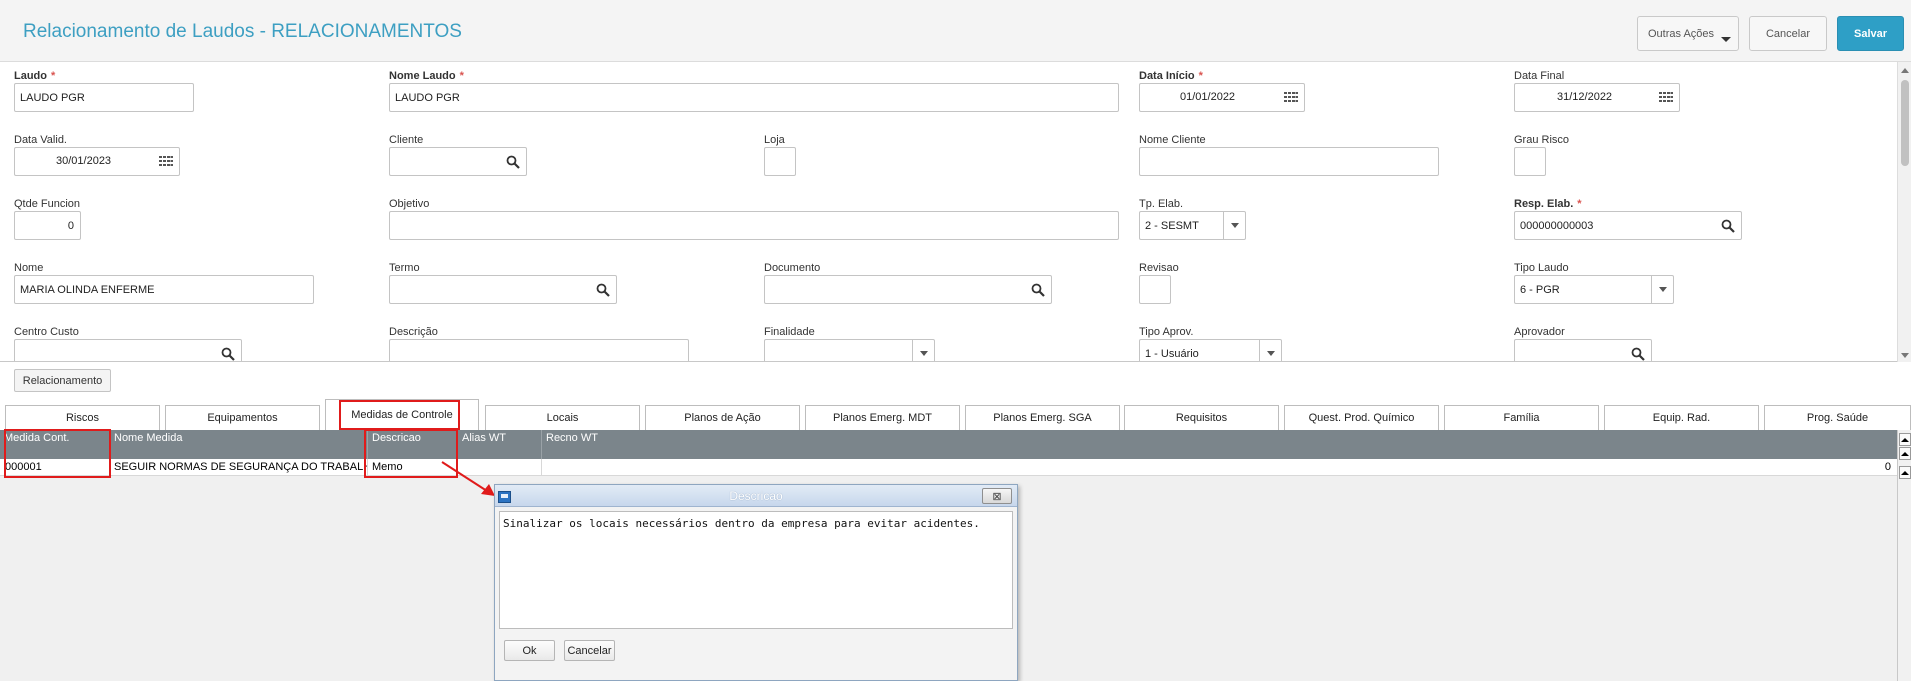 This screenshot has width=1911, height=681. What do you see at coordinates (1583, 350) in the screenshot?
I see `aprovador-field` at bounding box center [1583, 350].